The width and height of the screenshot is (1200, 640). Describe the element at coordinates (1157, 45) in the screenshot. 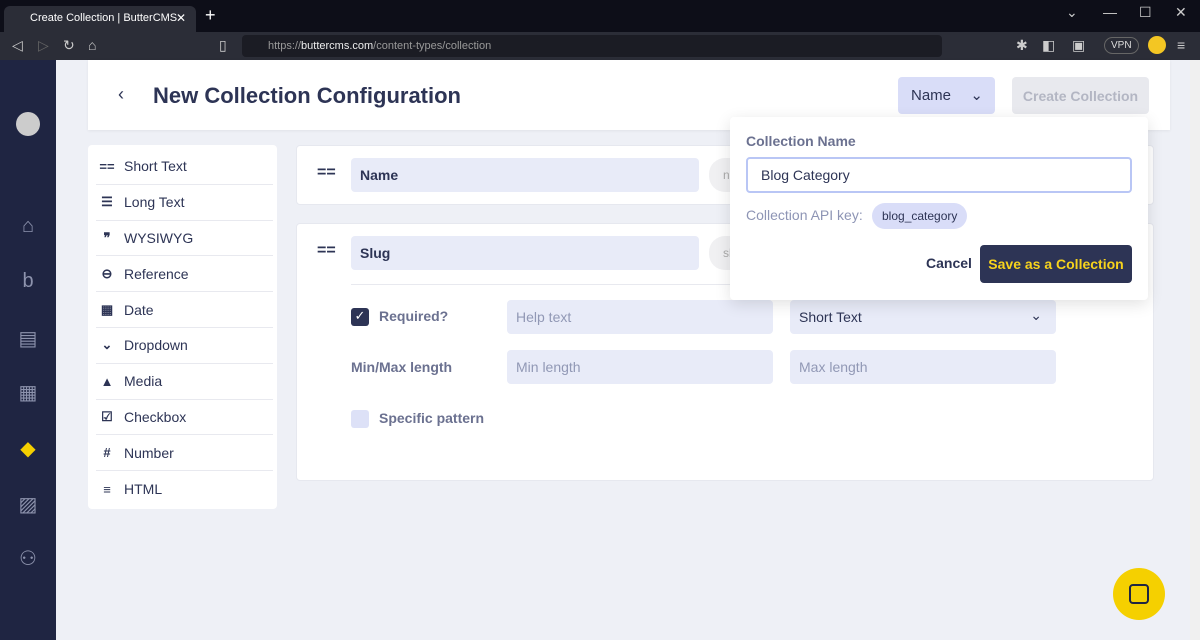

I see `profile-avatar` at that location.